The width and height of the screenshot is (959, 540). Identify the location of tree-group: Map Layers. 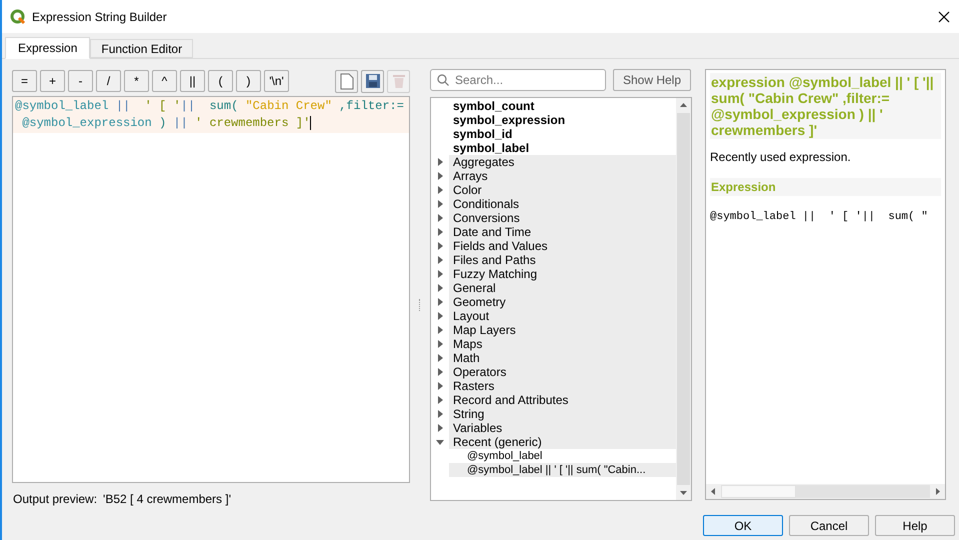
(562, 330).